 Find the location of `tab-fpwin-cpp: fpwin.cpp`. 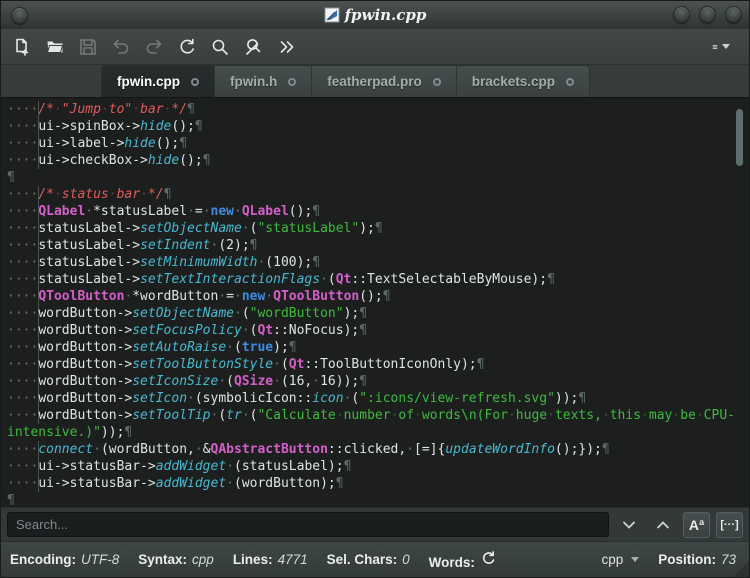

tab-fpwin-cpp: fpwin.cpp is located at coordinates (158, 81).